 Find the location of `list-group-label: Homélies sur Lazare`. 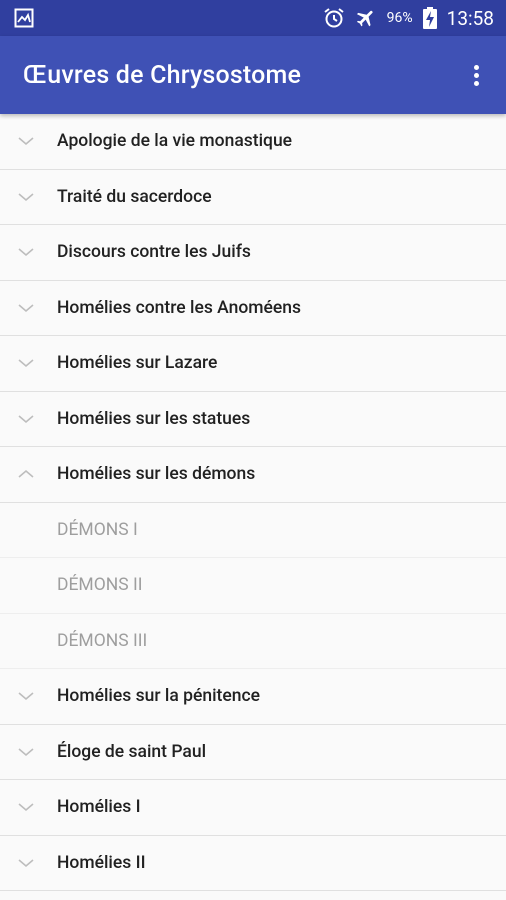

list-group-label: Homélies sur Lazare is located at coordinates (137, 363).